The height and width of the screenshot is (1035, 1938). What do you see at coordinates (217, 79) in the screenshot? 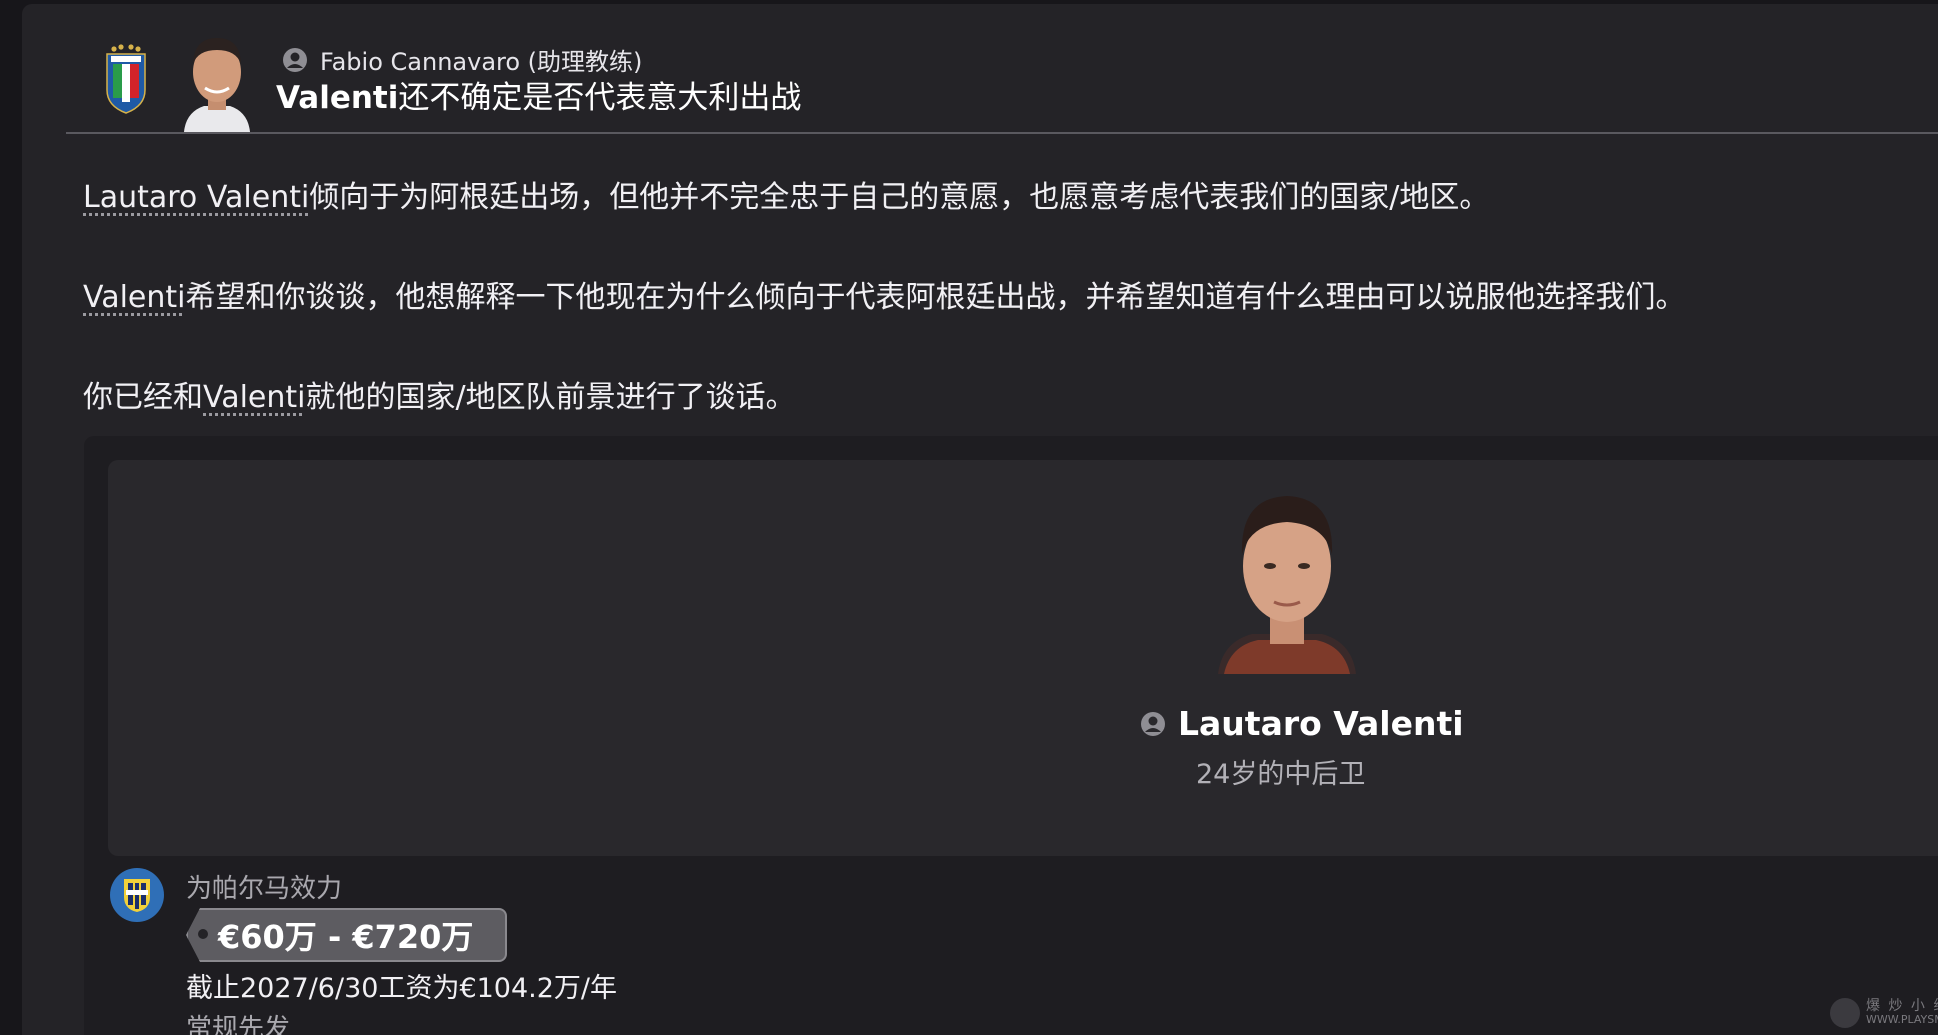
I see `staff-avatar` at bounding box center [217, 79].